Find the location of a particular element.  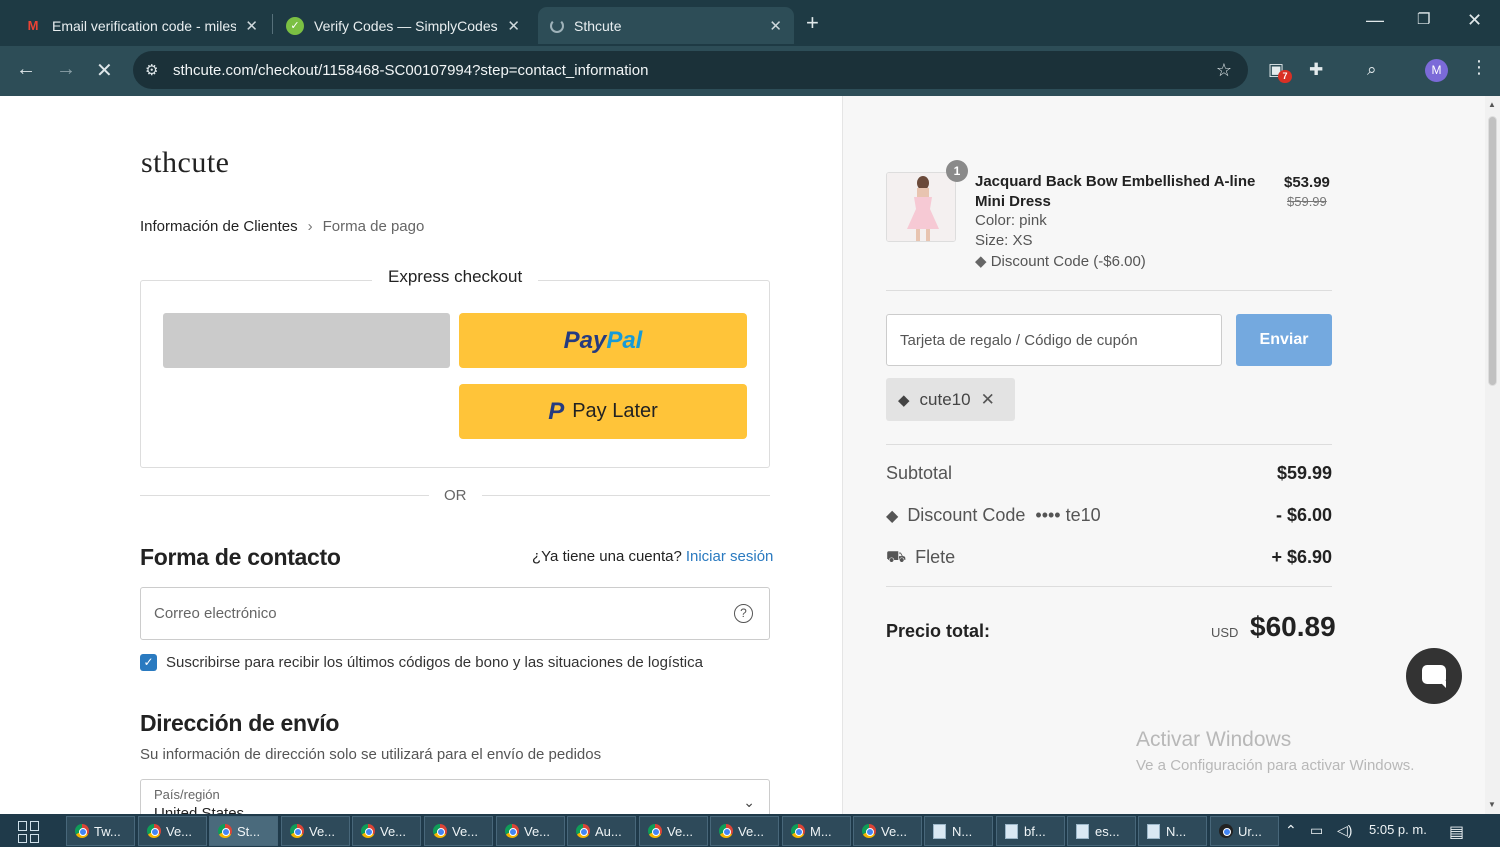

chat-bubble-tail is located at coordinates (1442, 684).